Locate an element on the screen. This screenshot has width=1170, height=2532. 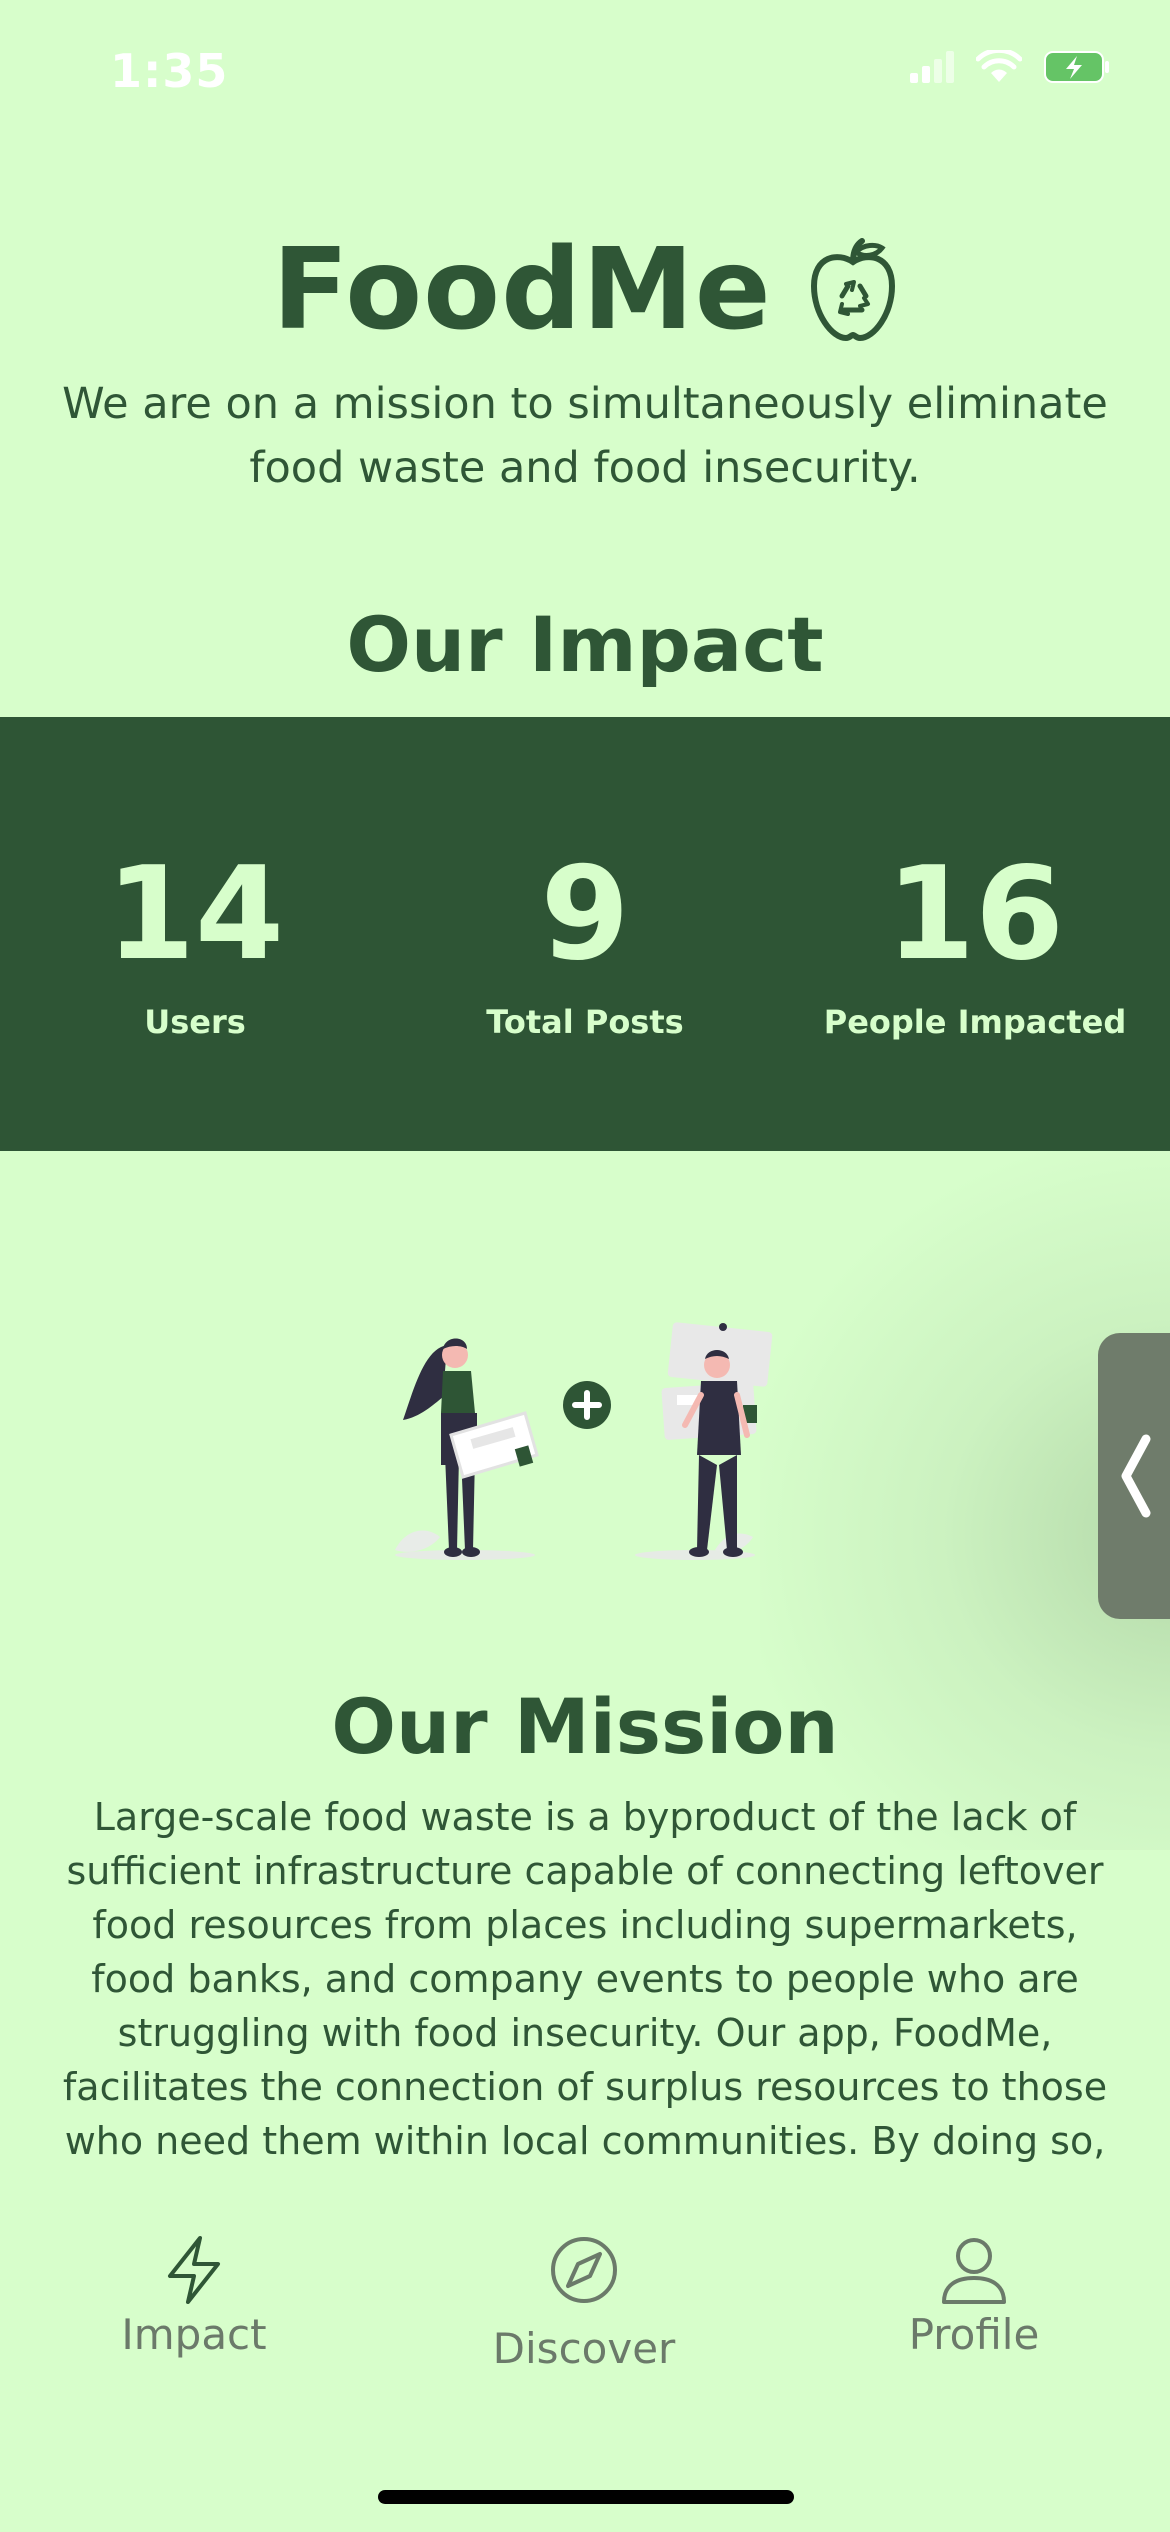
apple-recycle-icon is located at coordinates (852, 290).